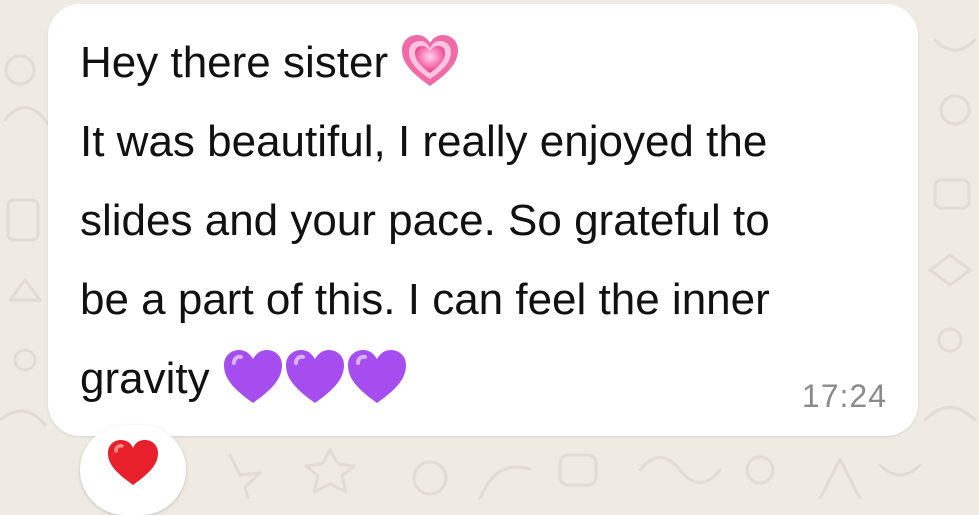 This screenshot has height=515, width=979. I want to click on message-line-4: be a part of this. I can feel the inner, so click(425, 299).